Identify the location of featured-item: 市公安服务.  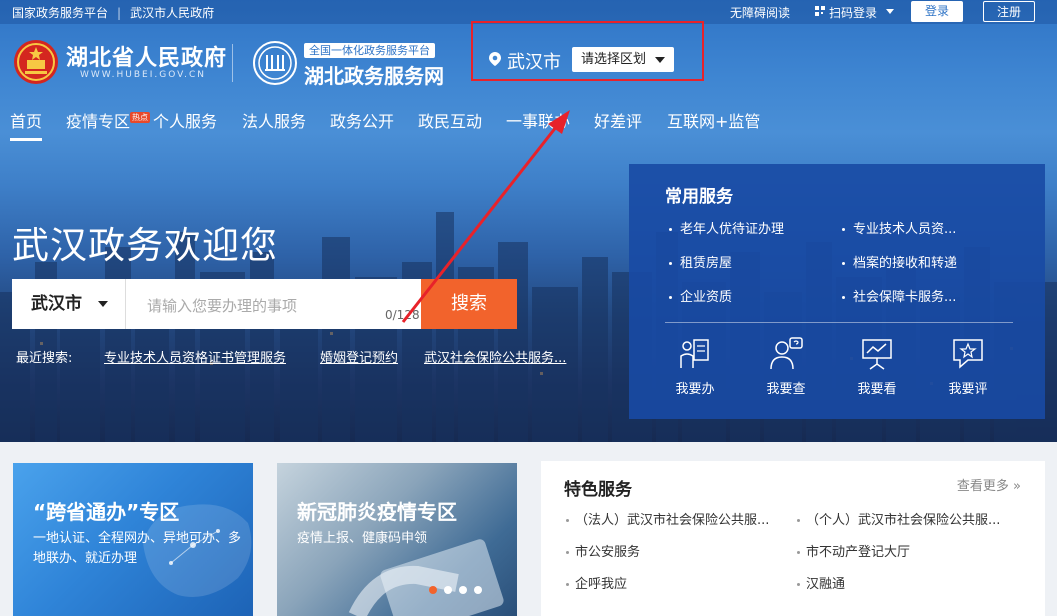
(603, 550).